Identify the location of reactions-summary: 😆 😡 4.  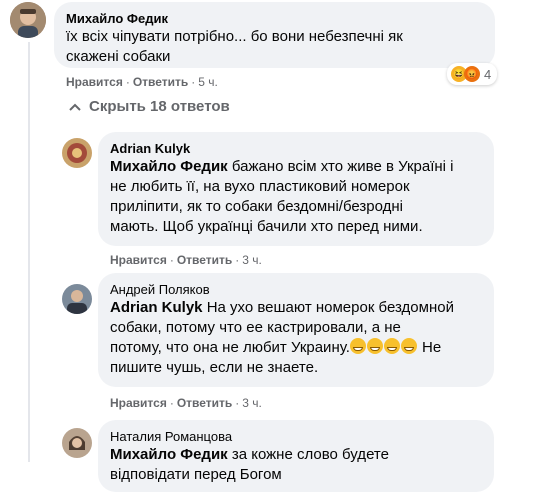
(472, 74).